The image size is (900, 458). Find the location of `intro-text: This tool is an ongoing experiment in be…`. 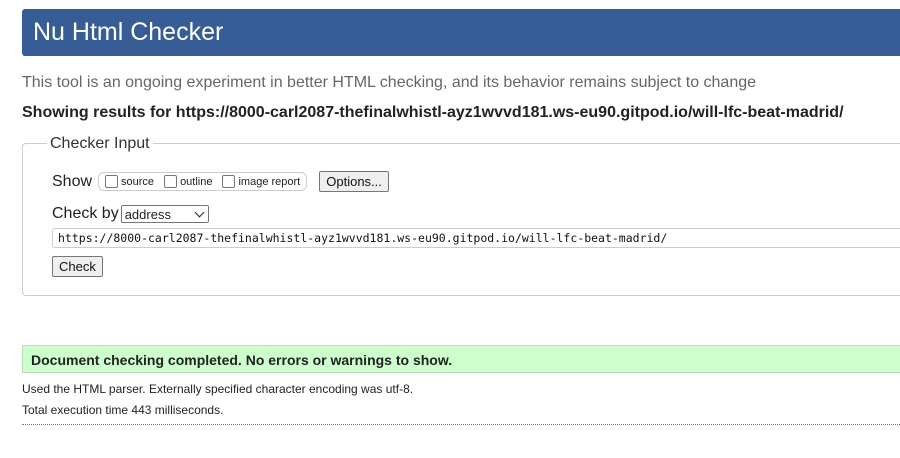

intro-text: This tool is an ongoing experiment in be… is located at coordinates (389, 82).